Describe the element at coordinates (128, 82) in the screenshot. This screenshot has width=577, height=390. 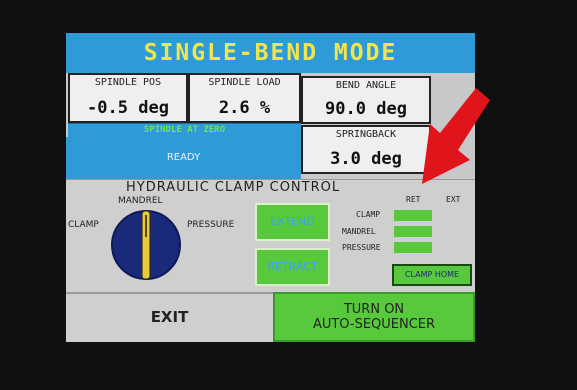
I see `spindle-pos-label: SPINDLE POS` at that location.